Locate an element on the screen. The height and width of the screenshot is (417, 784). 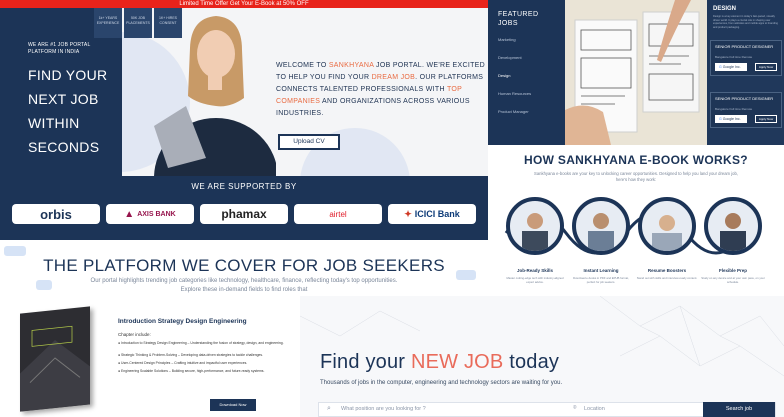
hero-woman-image is located at coordinates (215, 96).